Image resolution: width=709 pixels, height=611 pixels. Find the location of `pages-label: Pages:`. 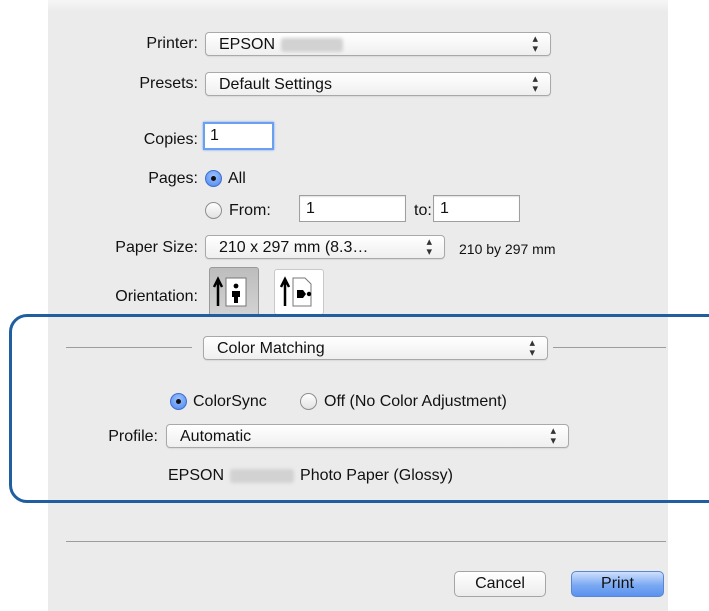

pages-label: Pages: is located at coordinates (173, 178).